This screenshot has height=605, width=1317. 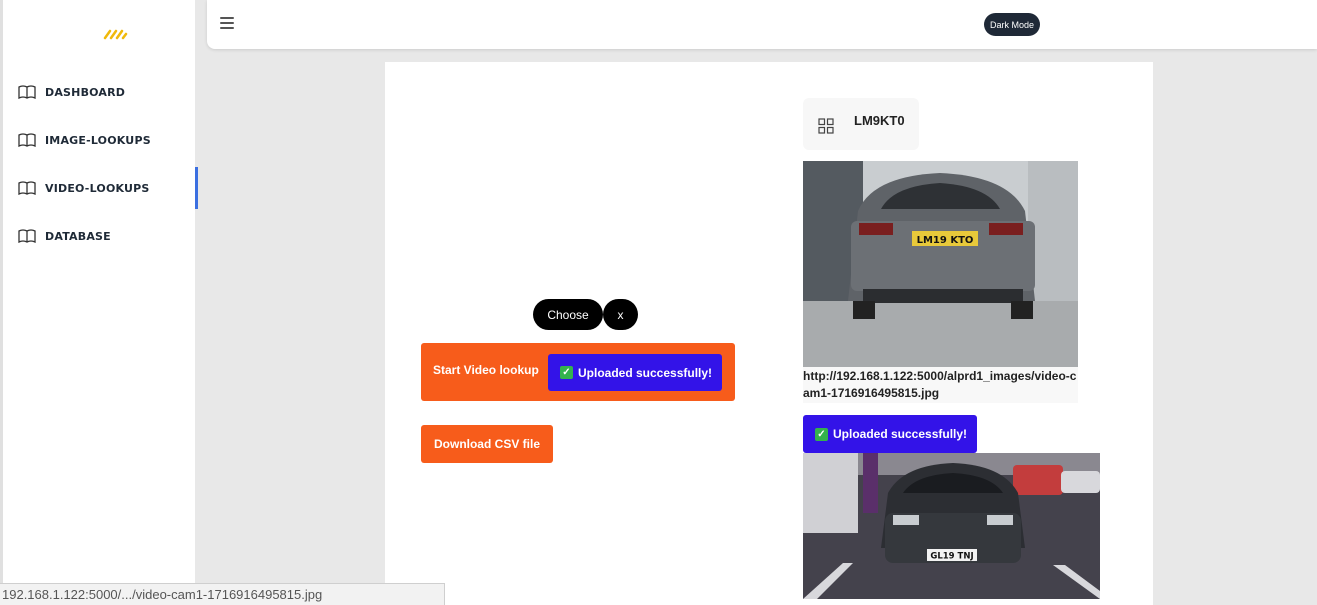 I want to click on logo-icon, so click(x=115, y=34).